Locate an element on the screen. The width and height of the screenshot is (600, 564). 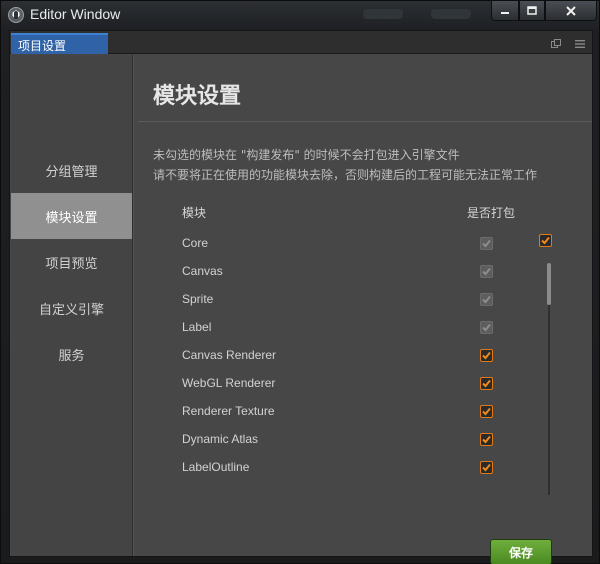
sidebar-item-group-management: 分组管理 is located at coordinates (71, 170).